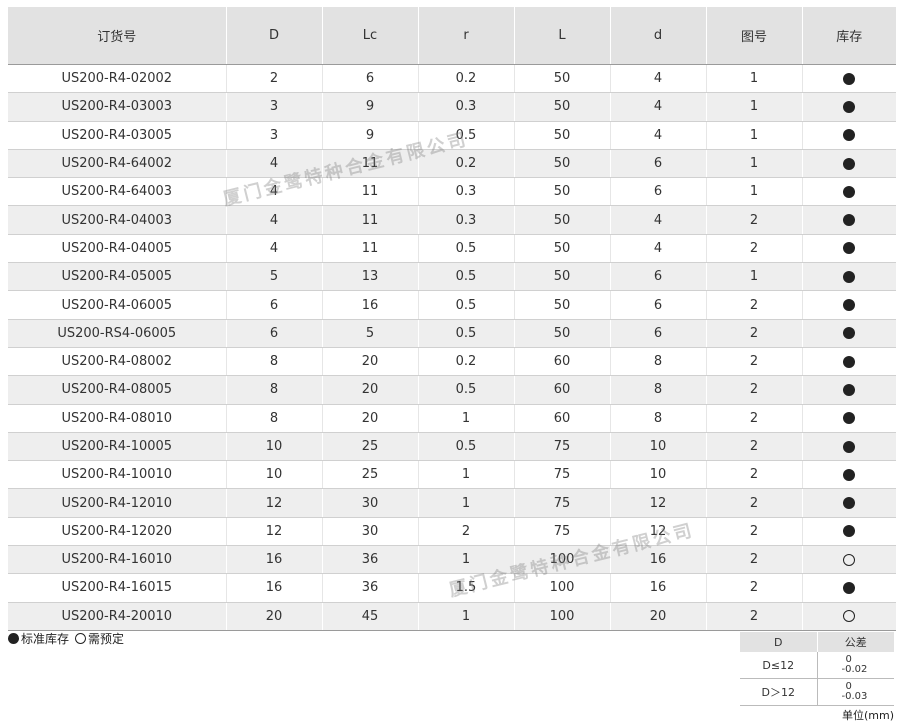 The height and width of the screenshot is (725, 904). I want to click on cell-d: 16, so click(274, 560).